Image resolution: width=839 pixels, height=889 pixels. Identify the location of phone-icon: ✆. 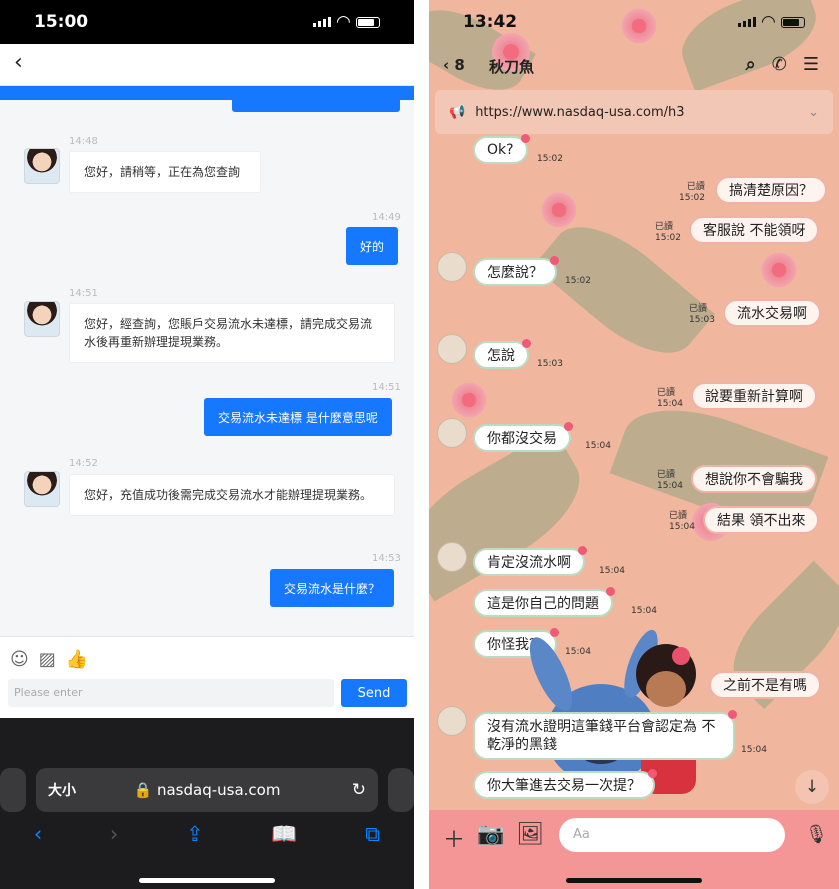
(779, 64).